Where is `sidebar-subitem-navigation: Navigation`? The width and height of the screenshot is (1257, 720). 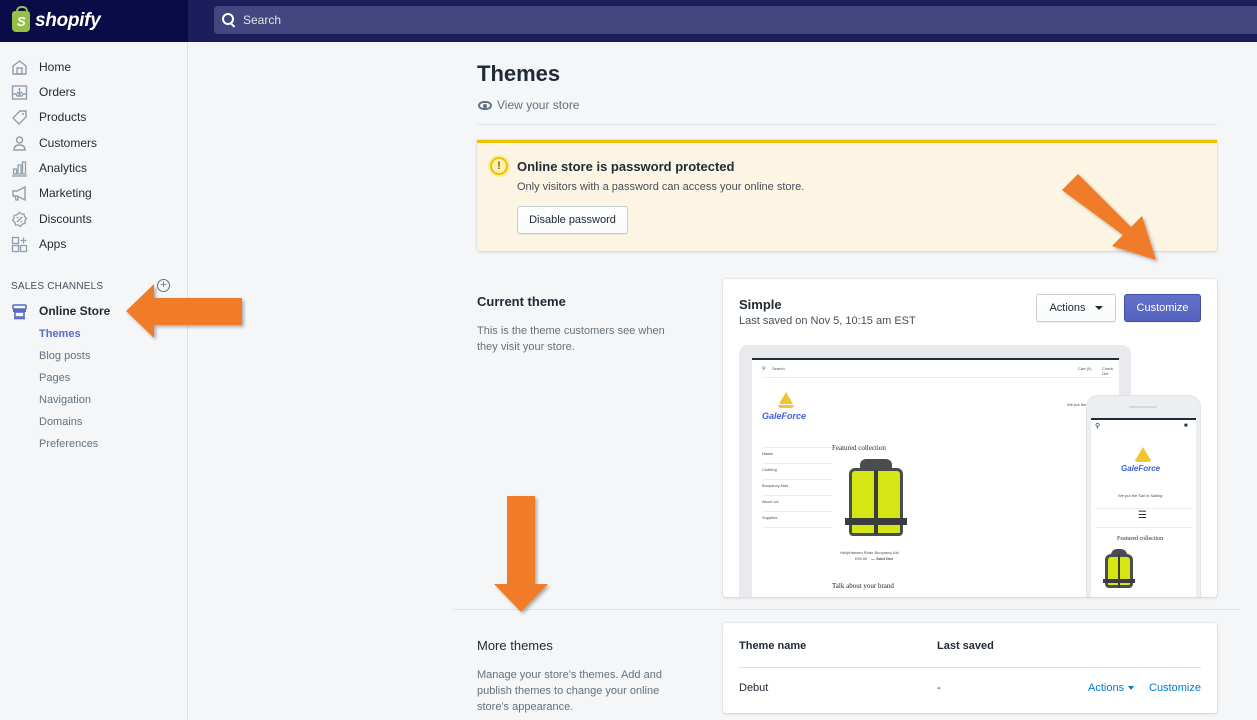 sidebar-subitem-navigation: Navigation is located at coordinates (65, 400).